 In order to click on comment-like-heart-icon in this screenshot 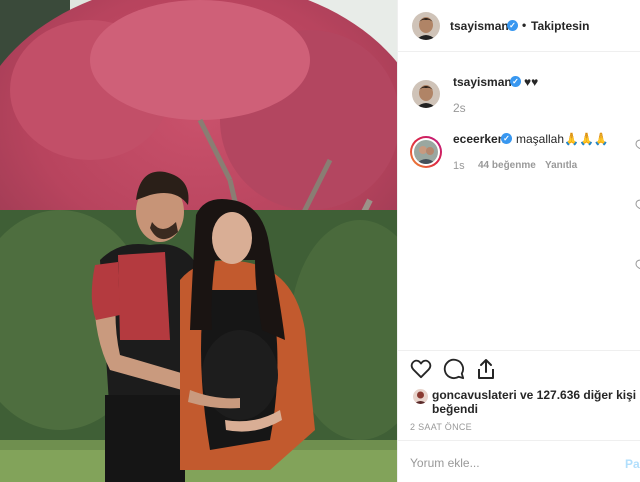, I will do `click(637, 144)`.